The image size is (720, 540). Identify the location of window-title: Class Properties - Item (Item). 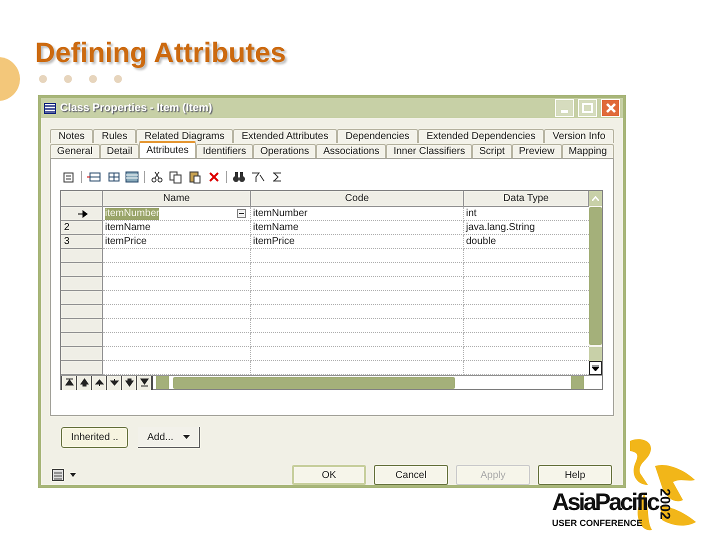
(136, 108).